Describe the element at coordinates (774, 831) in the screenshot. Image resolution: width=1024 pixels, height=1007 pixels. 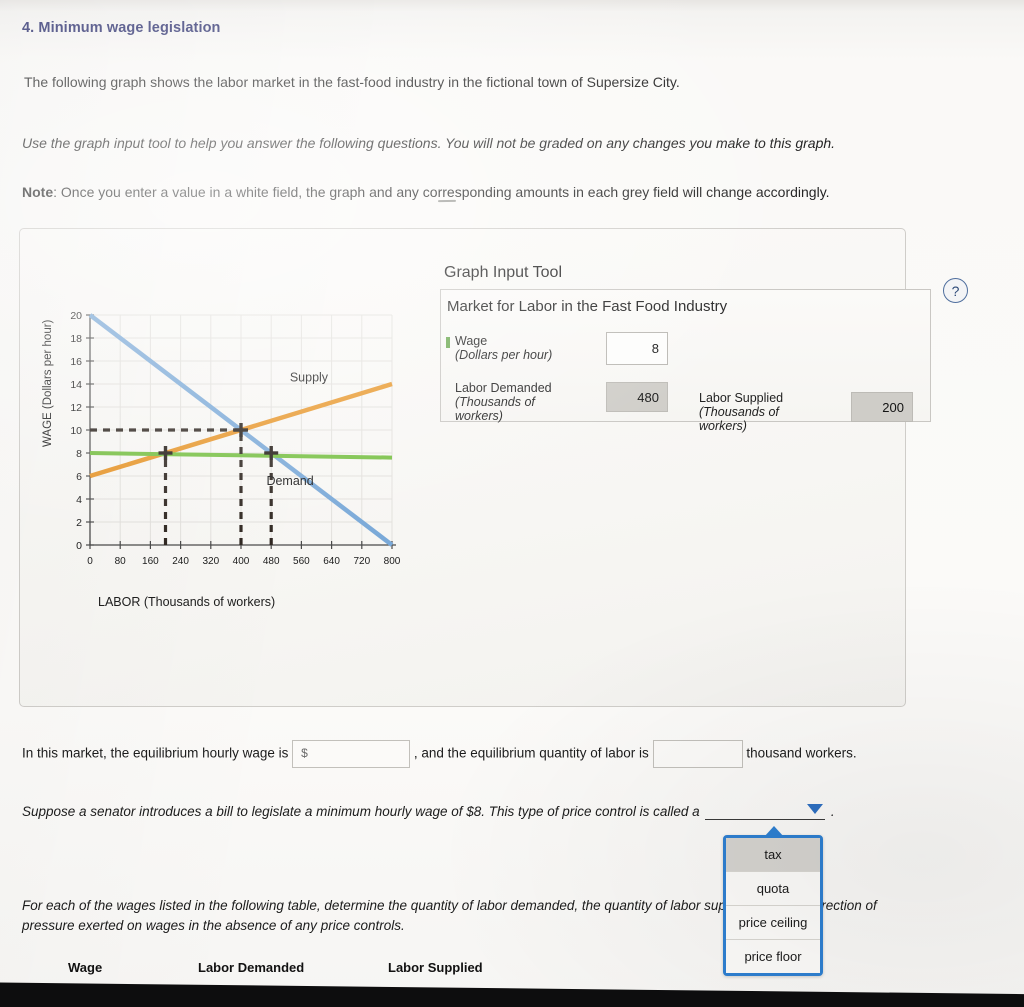
I see `dropdown-pointer-icon` at that location.